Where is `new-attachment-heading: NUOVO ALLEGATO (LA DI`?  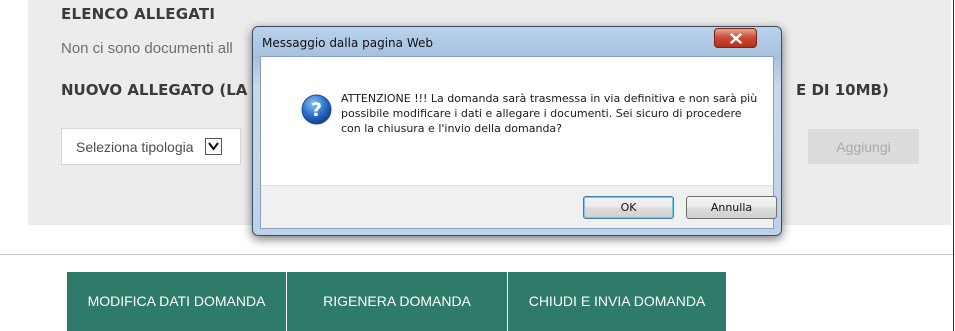 new-attachment-heading: NUOVO ALLEGATO (LA DI is located at coordinates (166, 90).